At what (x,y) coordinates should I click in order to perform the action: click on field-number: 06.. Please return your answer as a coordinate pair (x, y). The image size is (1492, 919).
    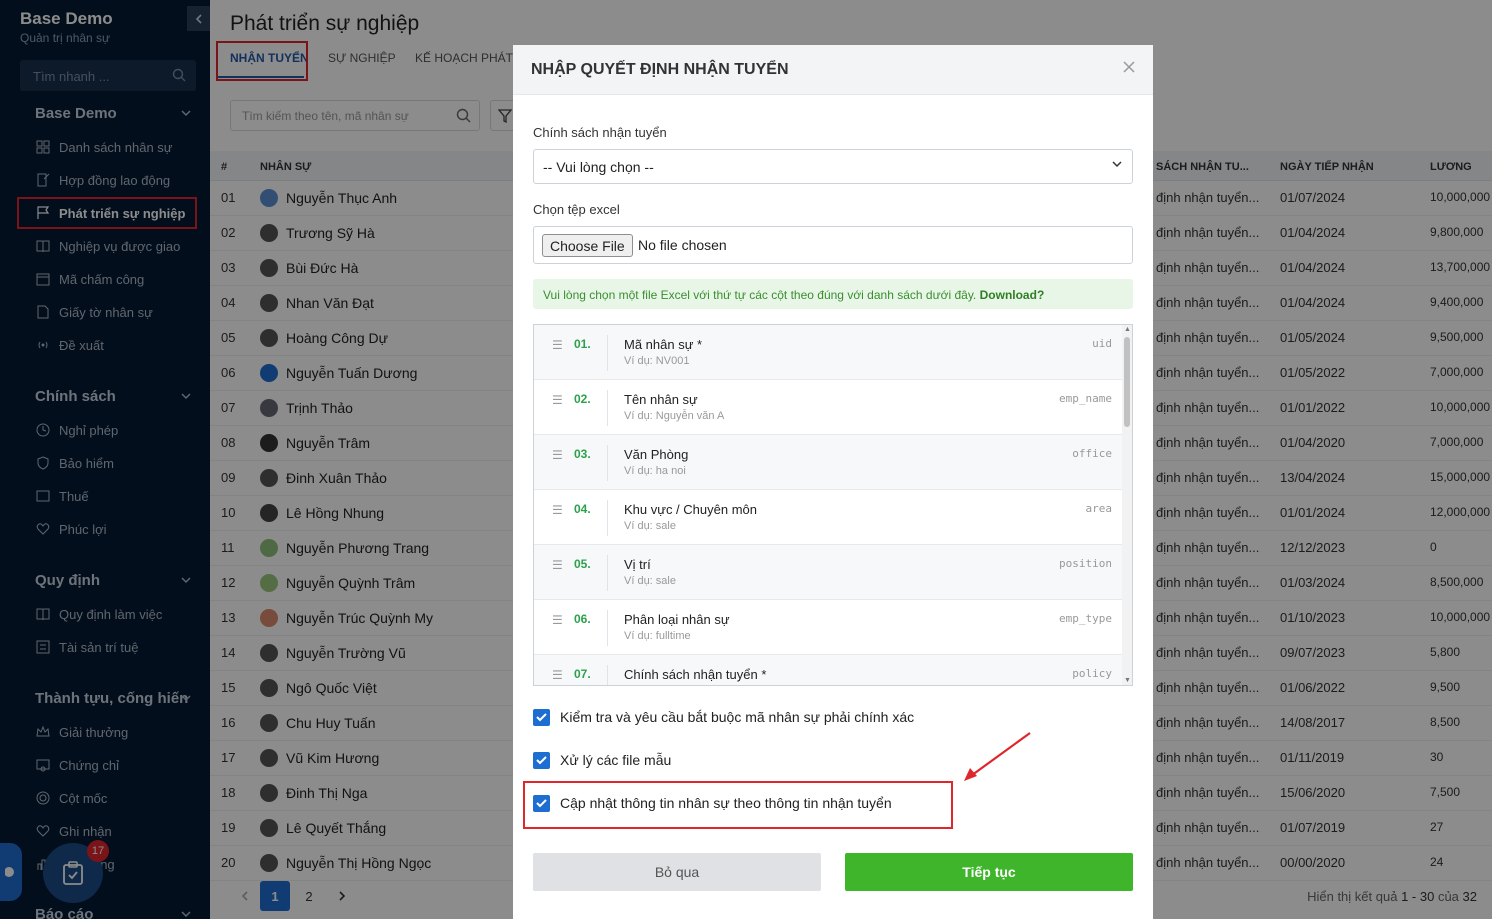
    Looking at the image, I should click on (582, 619).